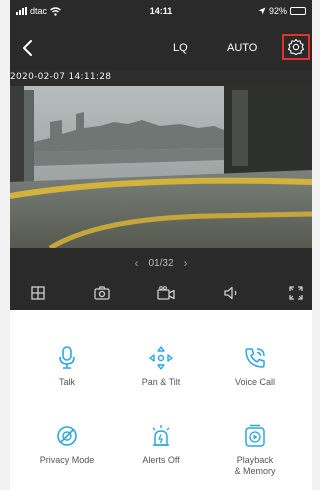 The width and height of the screenshot is (320, 490). I want to click on fullscreen-button, so click(296, 293).